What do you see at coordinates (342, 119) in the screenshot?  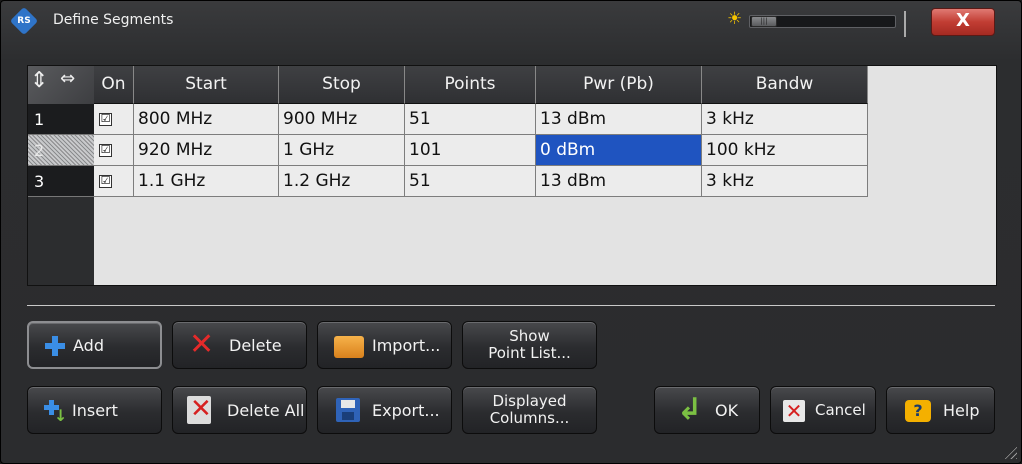 I see `cell-stop: 900 MHz` at bounding box center [342, 119].